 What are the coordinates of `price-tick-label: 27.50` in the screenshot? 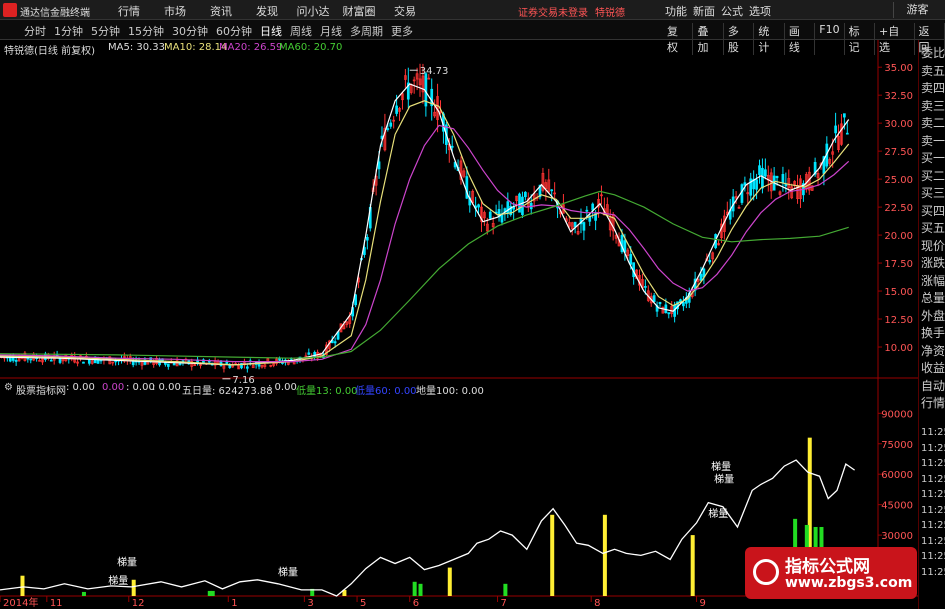 It's located at (898, 152).